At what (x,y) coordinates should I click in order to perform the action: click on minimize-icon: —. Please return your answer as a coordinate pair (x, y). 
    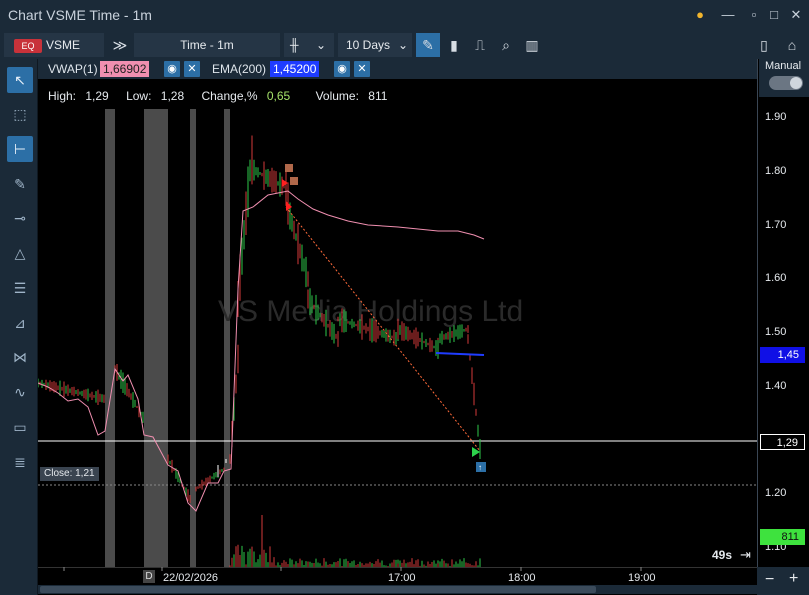
    Looking at the image, I should click on (728, 15).